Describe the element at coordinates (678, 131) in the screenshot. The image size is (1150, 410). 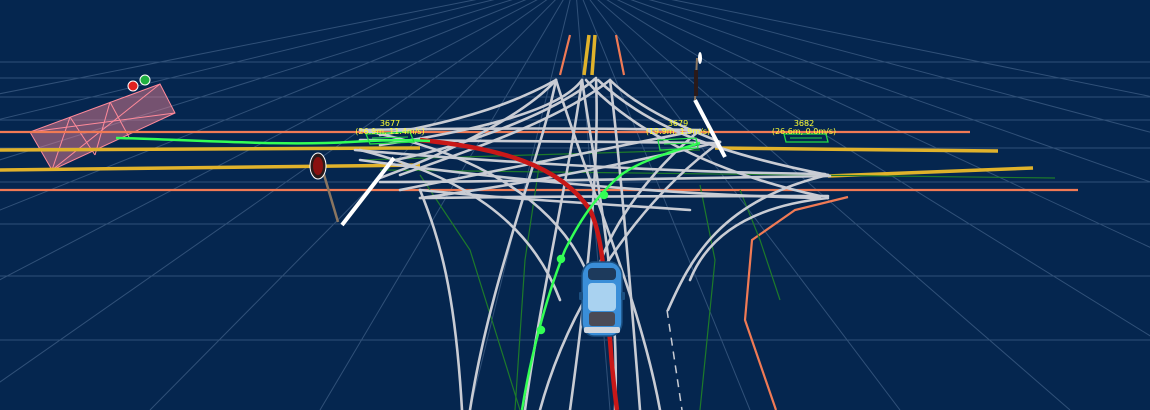
I see `obstacle-info-label: (19.9m, 1.9m/s)` at that location.